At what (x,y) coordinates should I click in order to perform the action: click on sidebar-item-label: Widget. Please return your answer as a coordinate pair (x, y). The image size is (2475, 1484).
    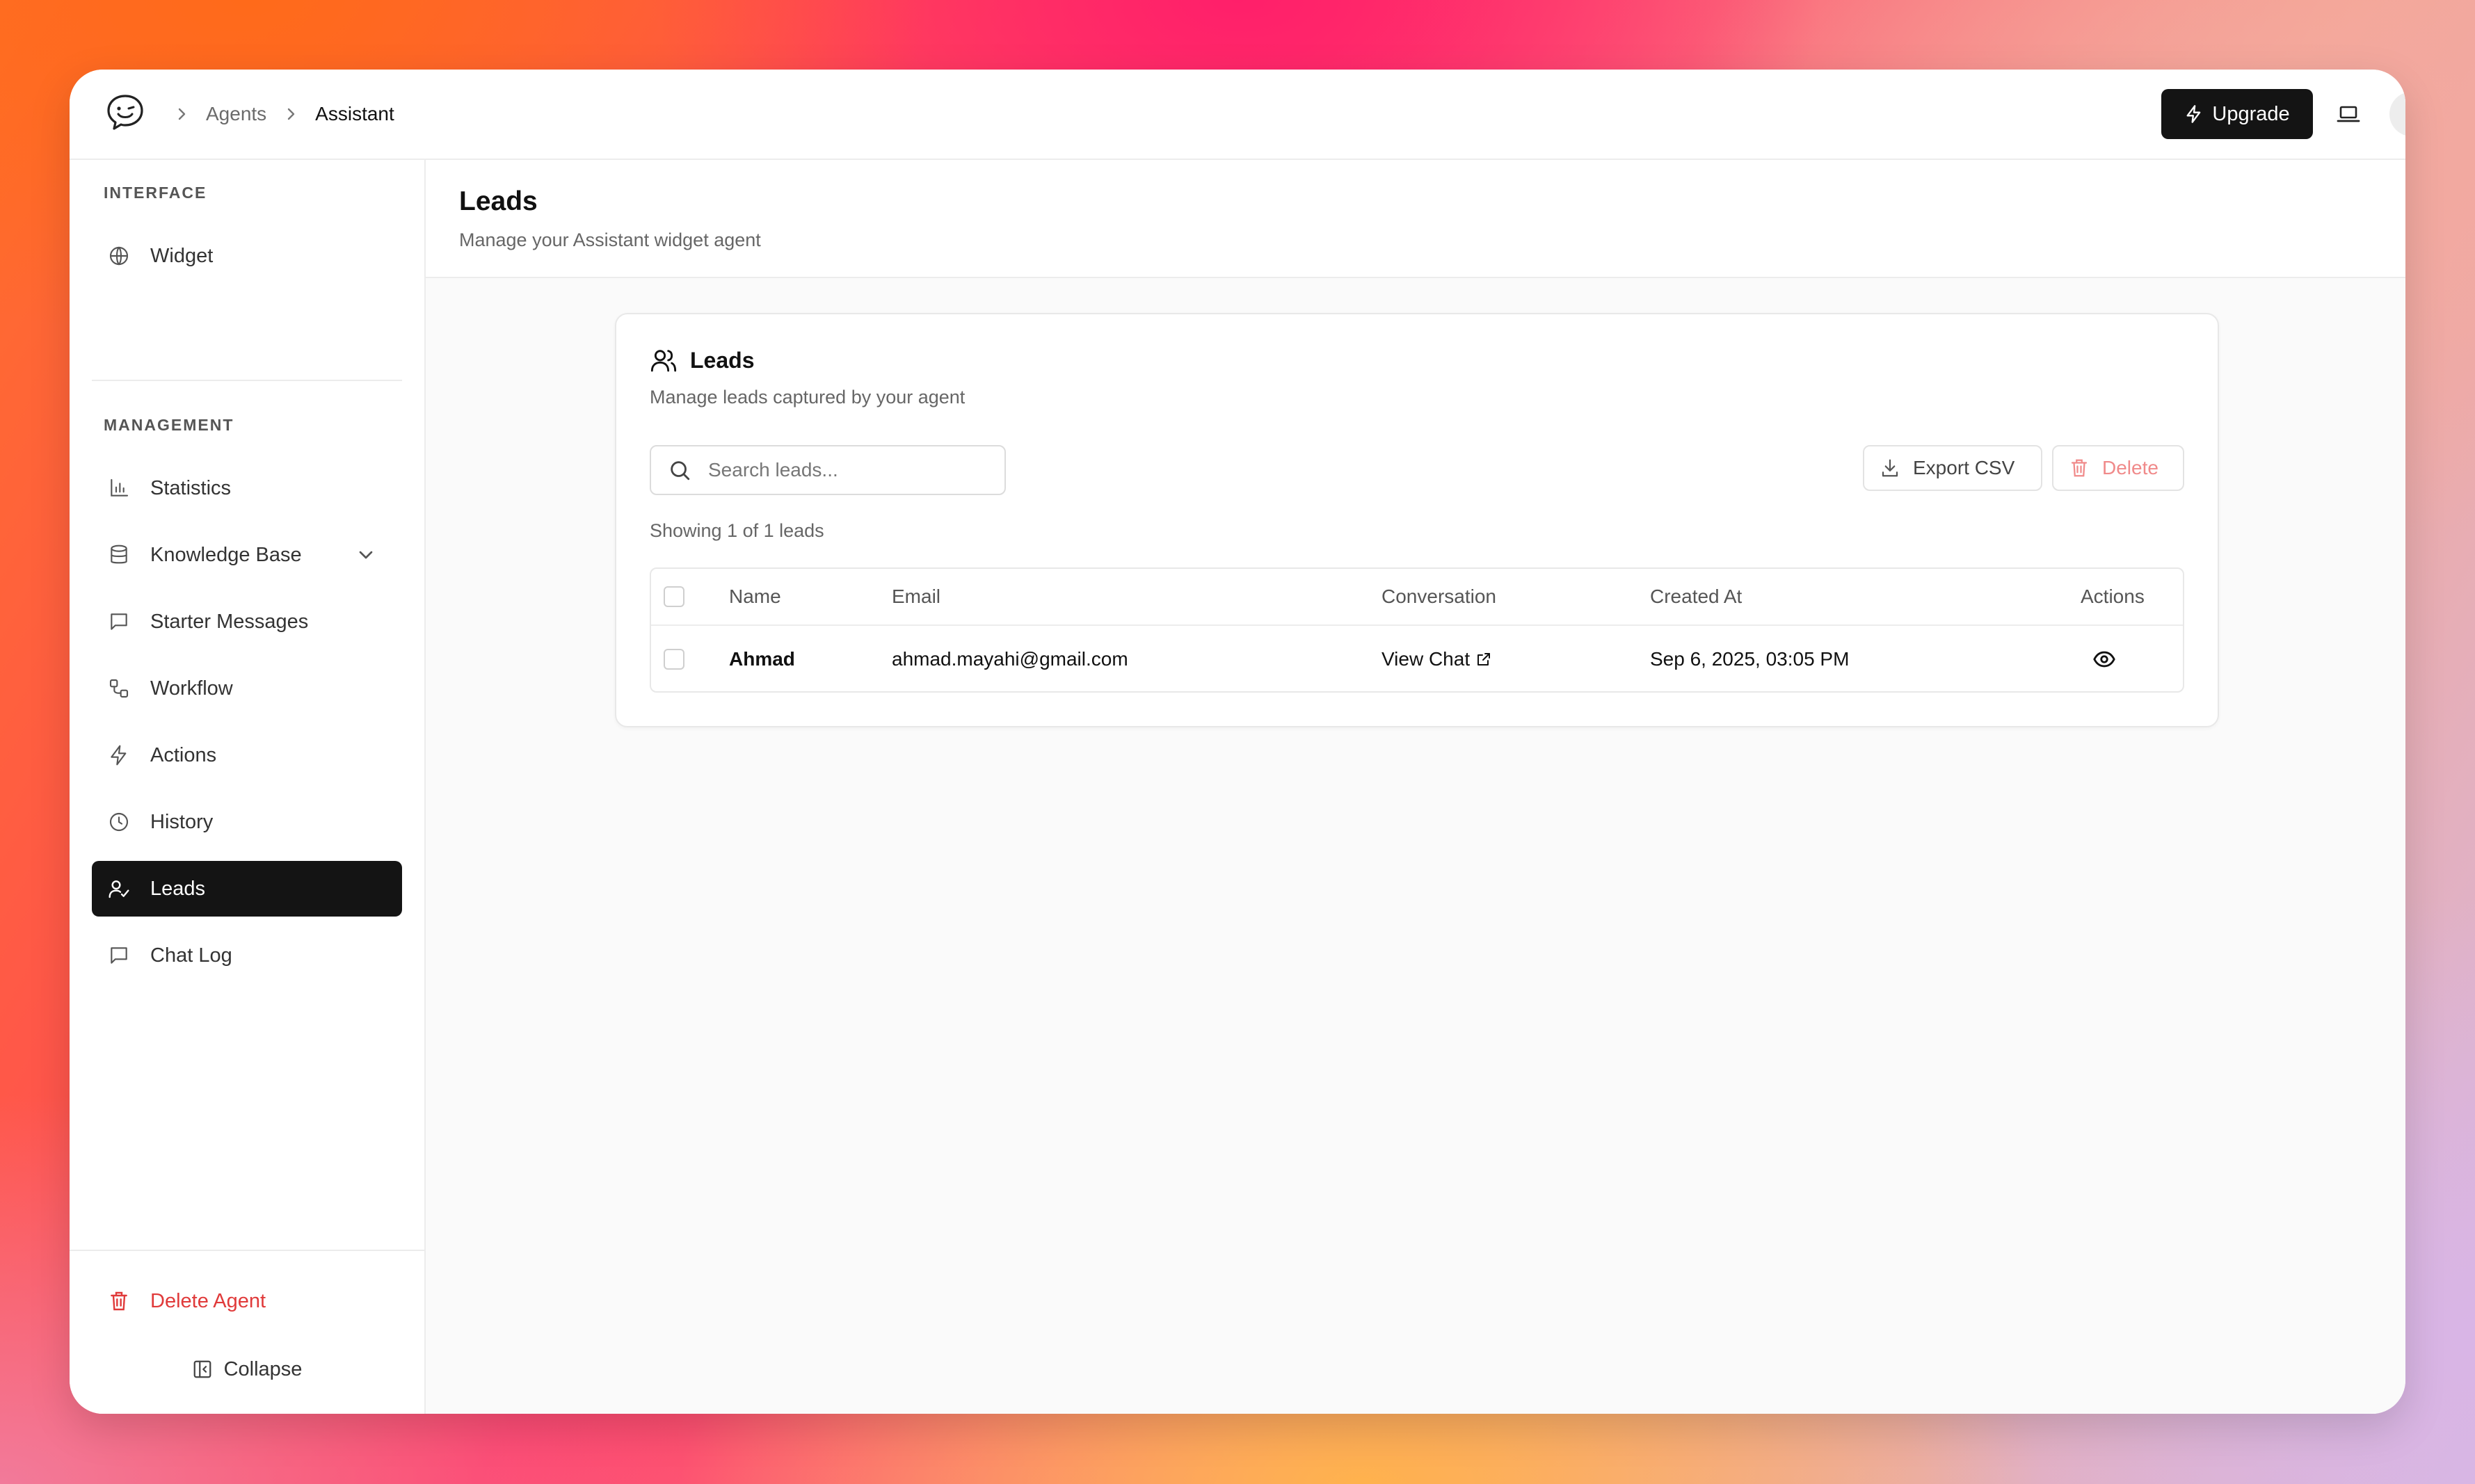
    Looking at the image, I should click on (182, 255).